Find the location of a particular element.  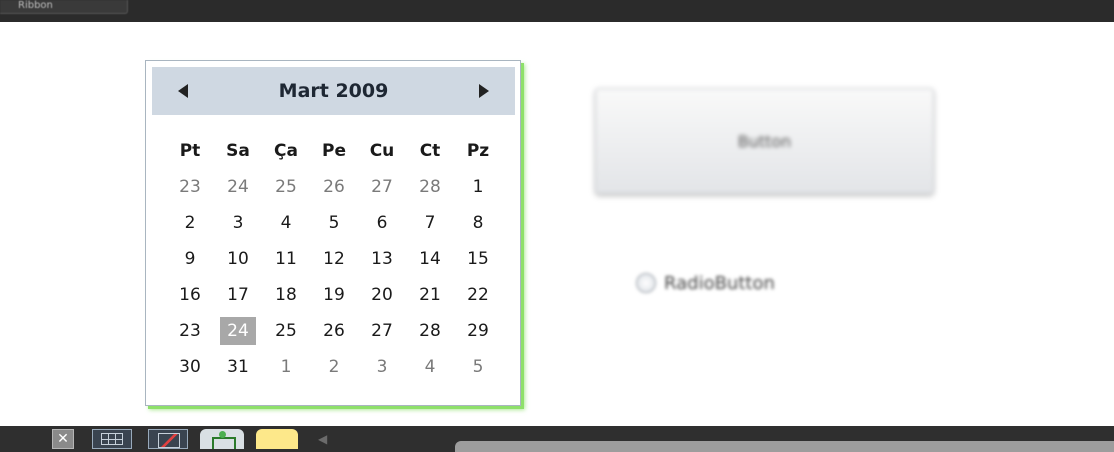

back-arrow-icon: ◀ is located at coordinates (325, 439).